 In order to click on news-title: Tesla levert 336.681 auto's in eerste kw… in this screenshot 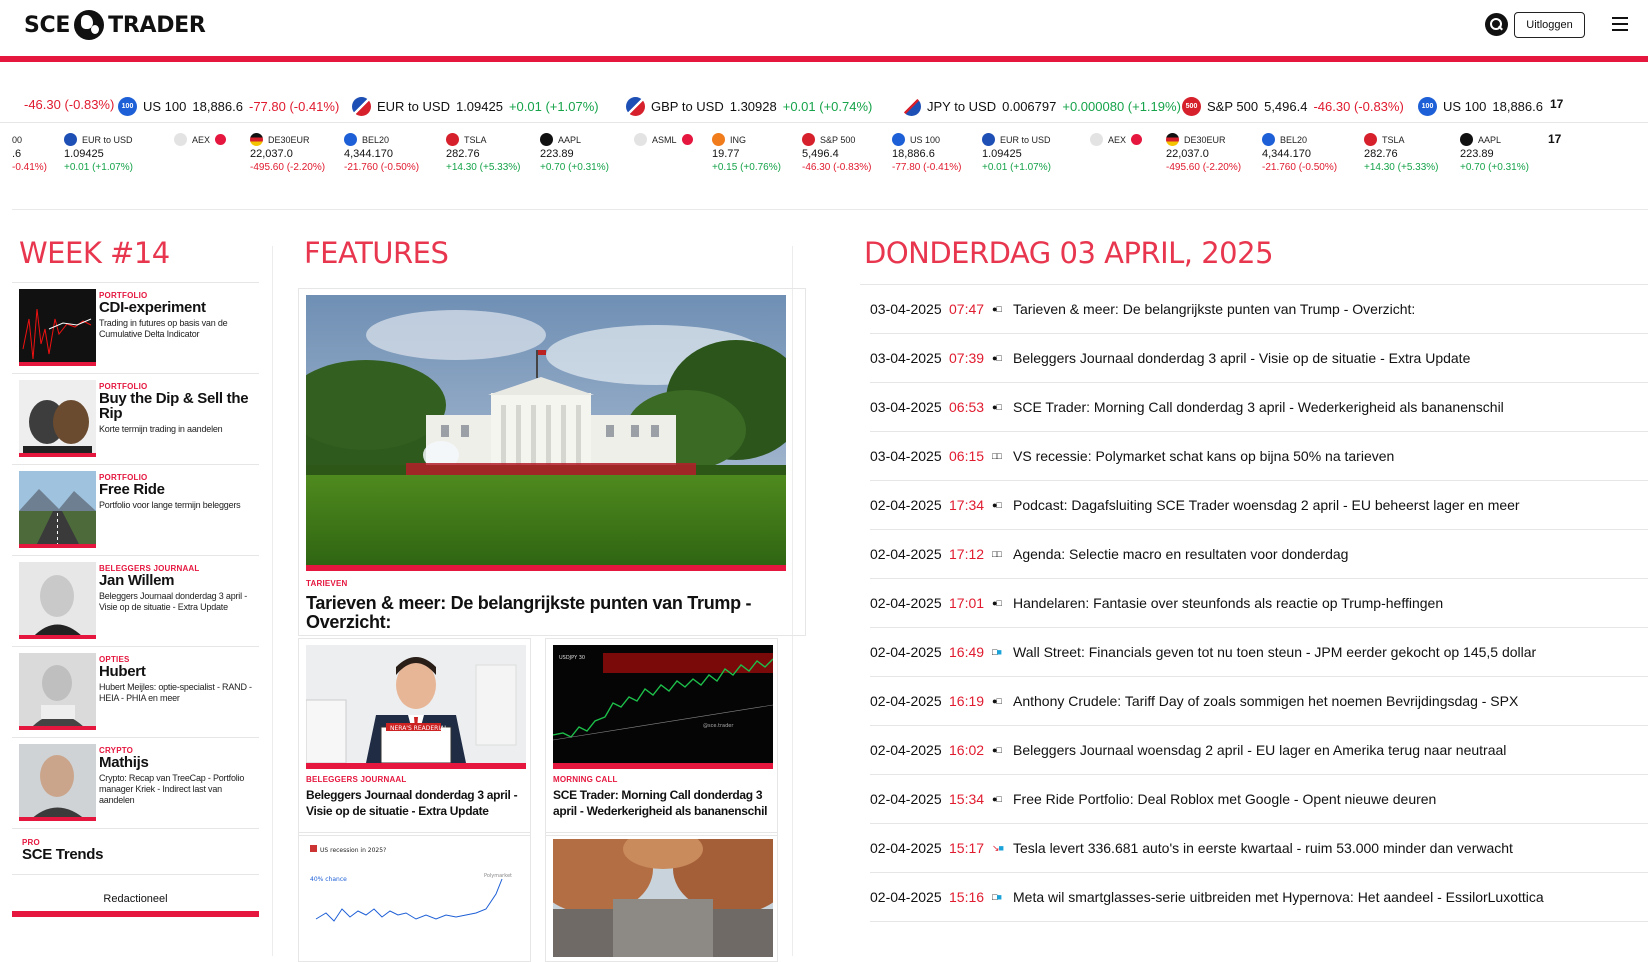, I will do `click(1263, 848)`.